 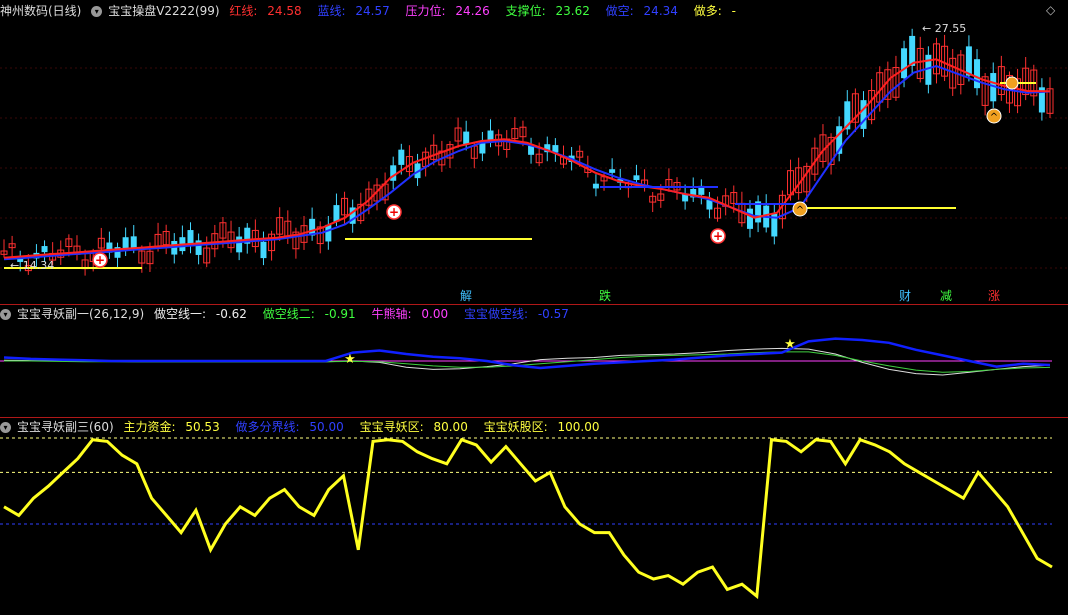 I want to click on ind1-hold-value: -0.57, so click(x=553, y=314).